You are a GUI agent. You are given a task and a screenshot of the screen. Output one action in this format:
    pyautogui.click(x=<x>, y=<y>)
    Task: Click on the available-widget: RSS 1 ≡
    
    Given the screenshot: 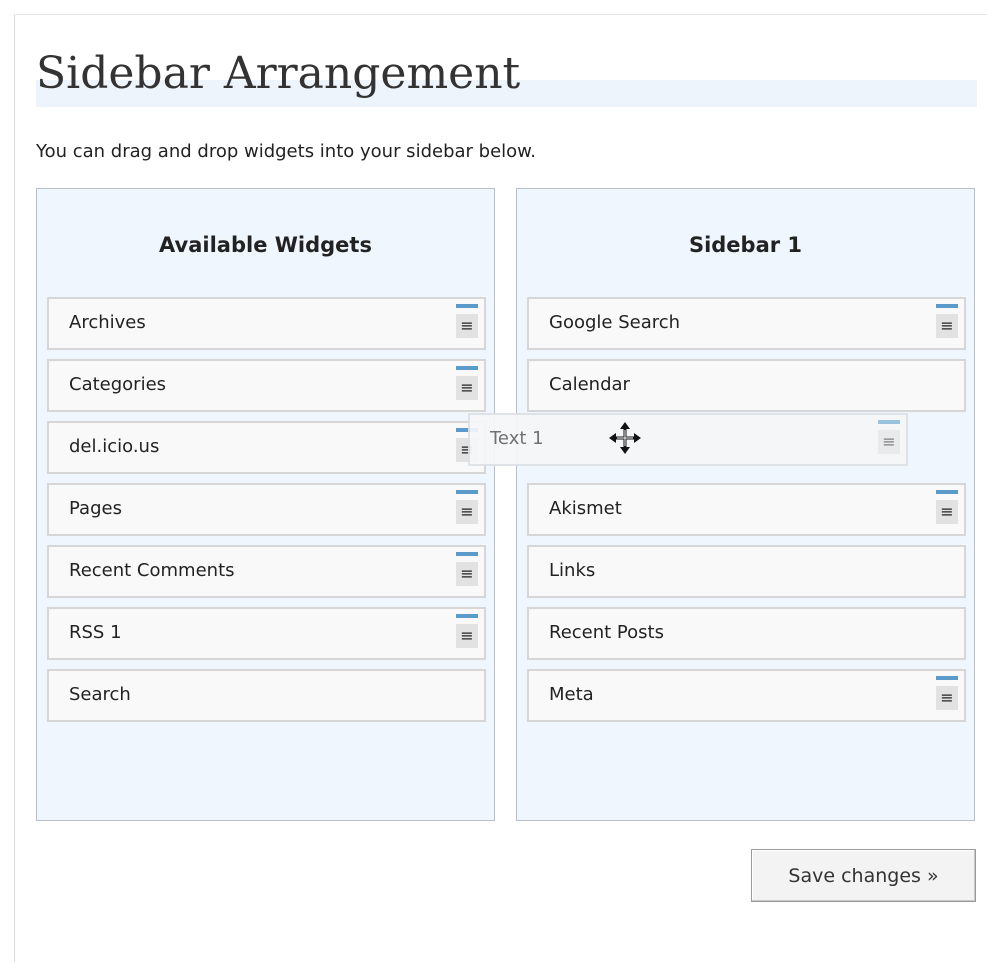 What is the action you would take?
    pyautogui.click(x=266, y=633)
    